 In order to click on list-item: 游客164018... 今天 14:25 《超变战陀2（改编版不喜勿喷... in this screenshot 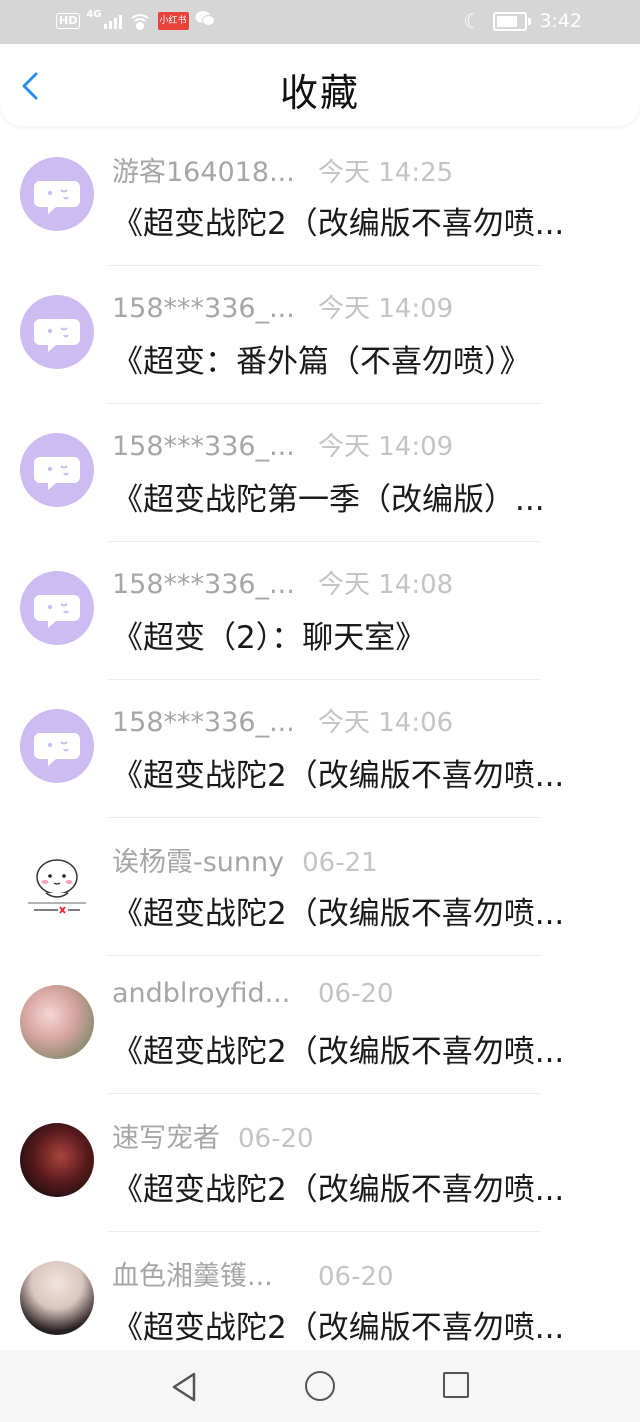, I will do `click(320, 197)`.